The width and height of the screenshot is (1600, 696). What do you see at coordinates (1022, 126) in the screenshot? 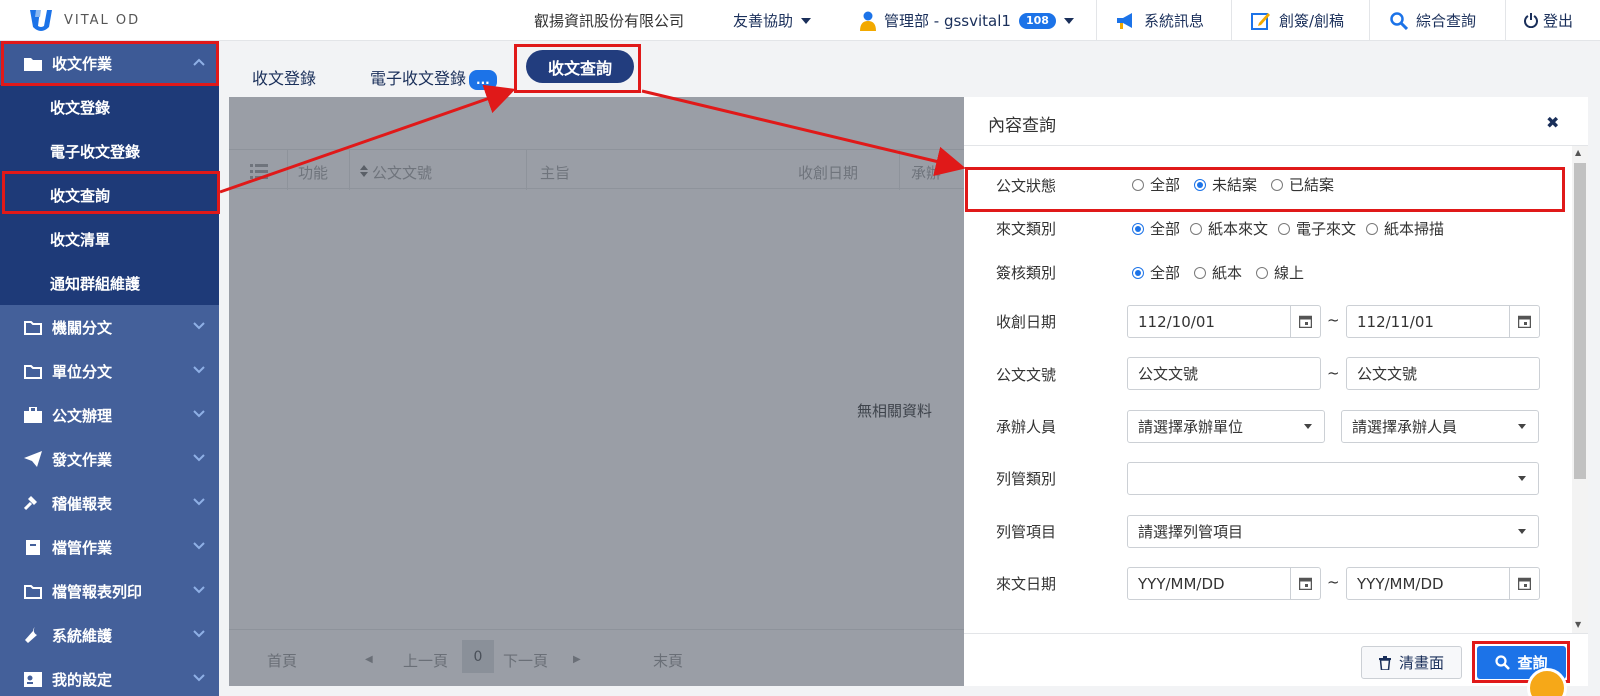
I see `panel-title: 內容查詢` at bounding box center [1022, 126].